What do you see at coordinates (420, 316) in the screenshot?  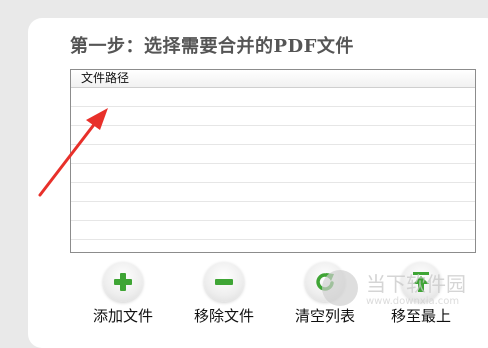 I see `move-to-top-label: 移至最上` at bounding box center [420, 316].